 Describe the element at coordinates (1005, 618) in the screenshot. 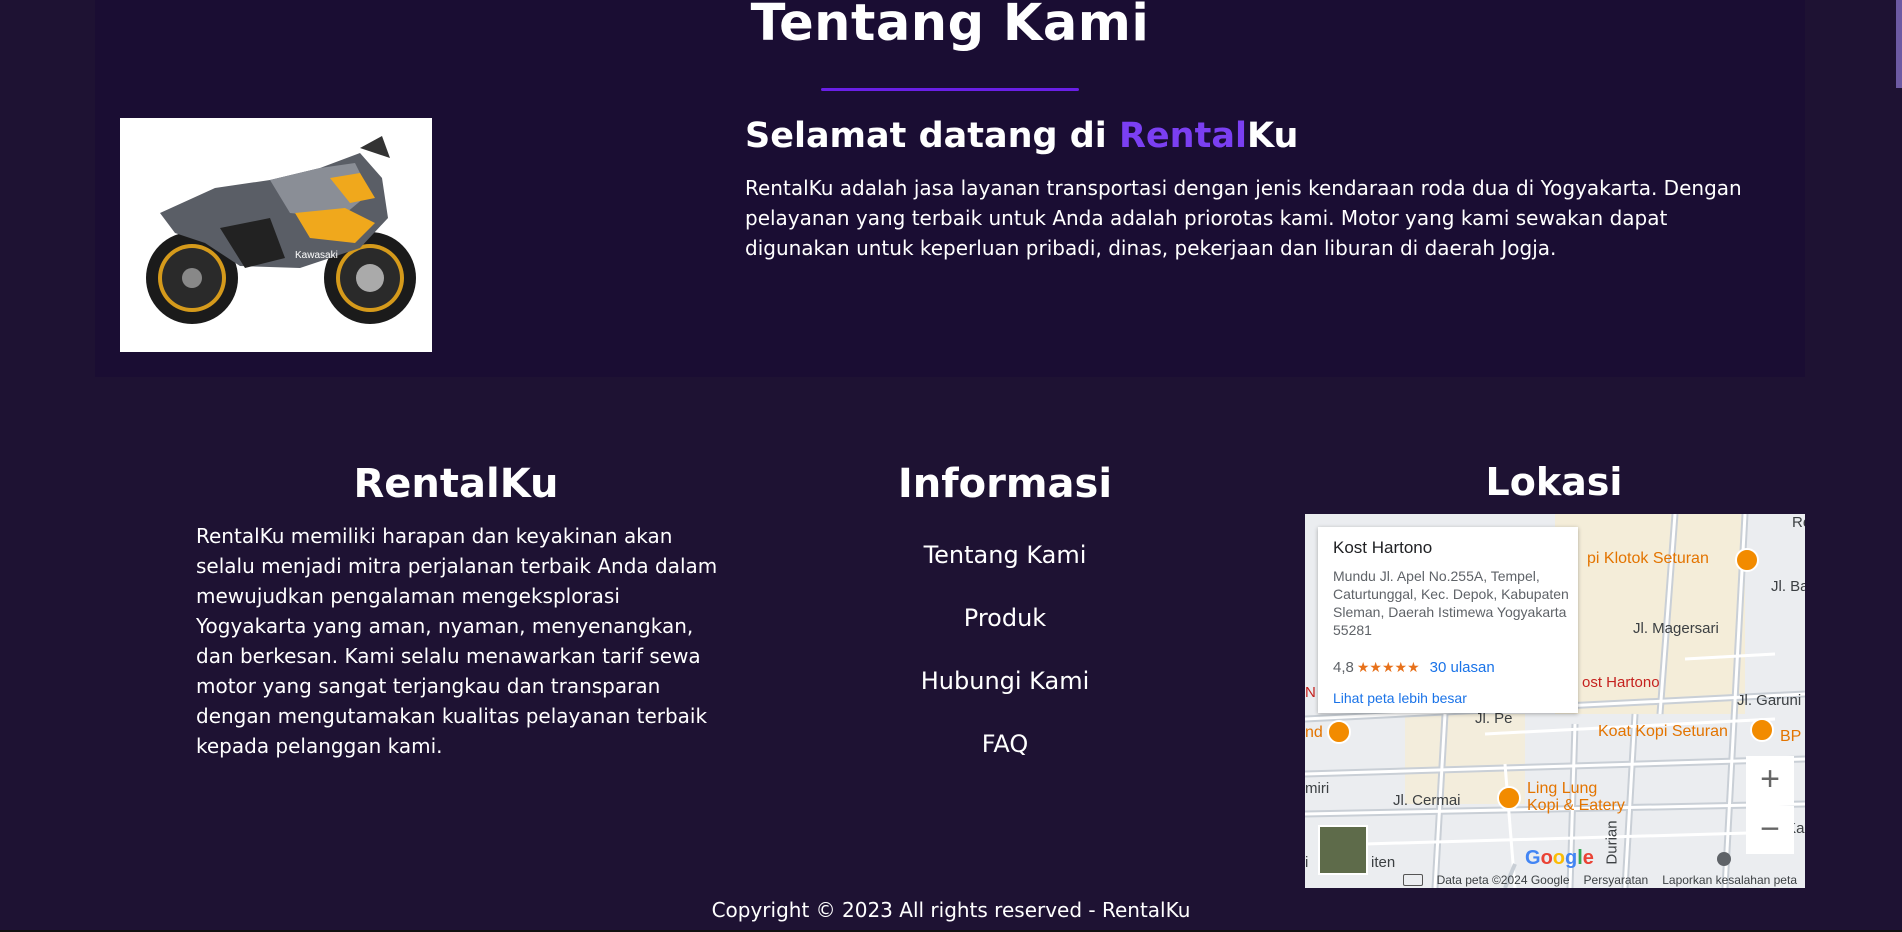

I see `footer-link-produk: Produk` at that location.